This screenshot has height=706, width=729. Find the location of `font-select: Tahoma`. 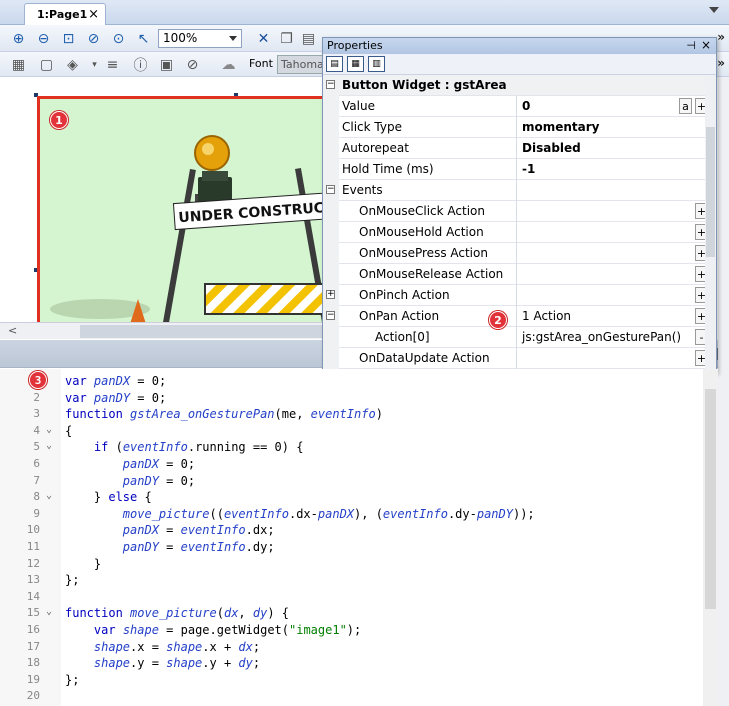

font-select: Tahoma is located at coordinates (300, 64).